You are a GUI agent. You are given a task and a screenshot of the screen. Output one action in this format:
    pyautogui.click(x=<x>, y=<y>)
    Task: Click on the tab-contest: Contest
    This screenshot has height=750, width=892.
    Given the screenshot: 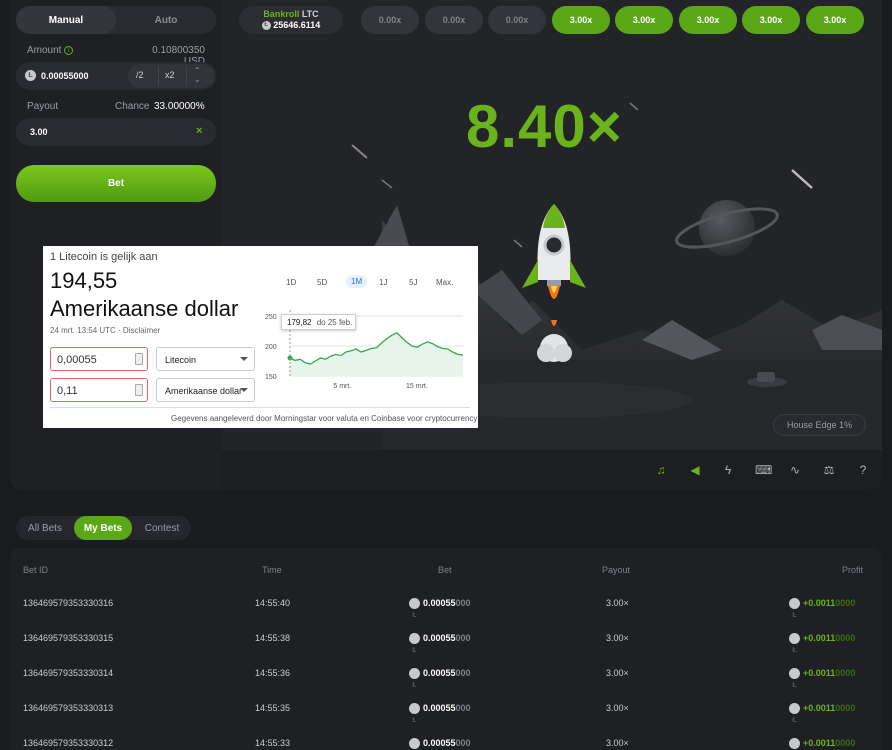 What is the action you would take?
    pyautogui.click(x=162, y=528)
    